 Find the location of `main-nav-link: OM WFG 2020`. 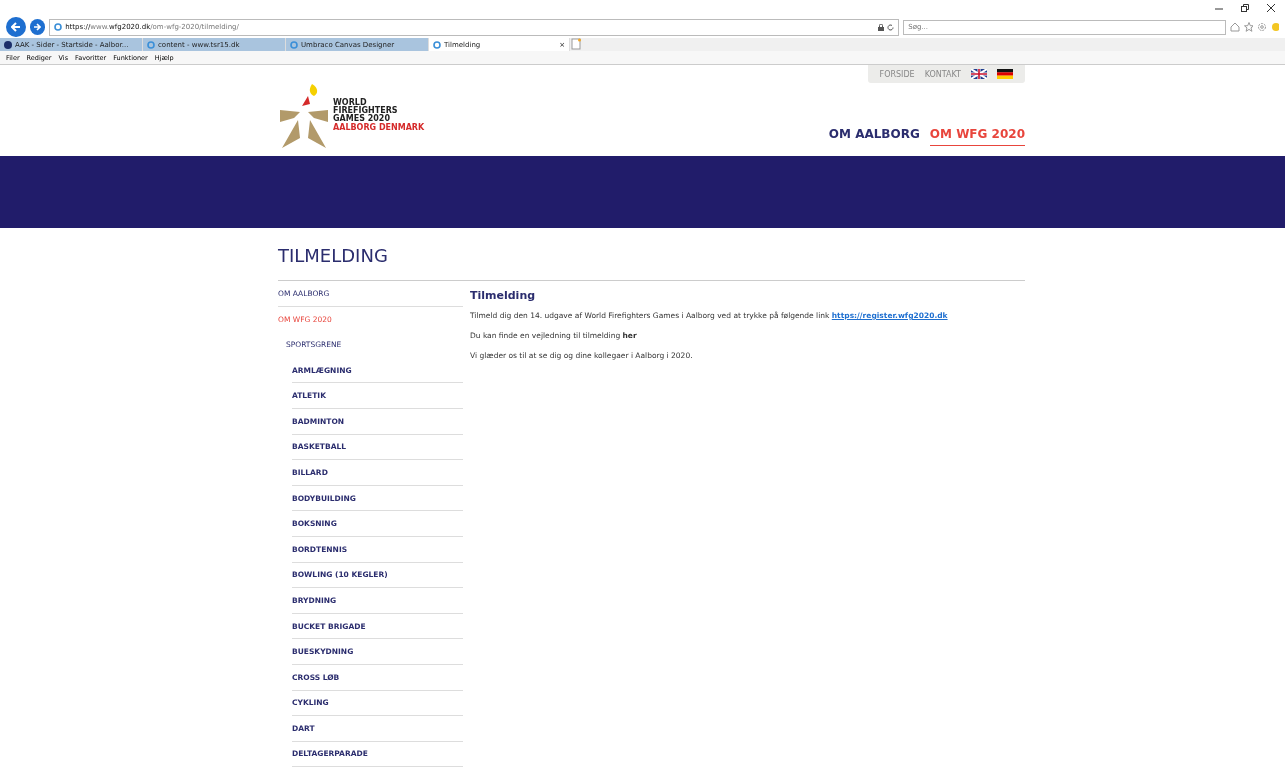

main-nav-link: OM WFG 2020 is located at coordinates (977, 136).